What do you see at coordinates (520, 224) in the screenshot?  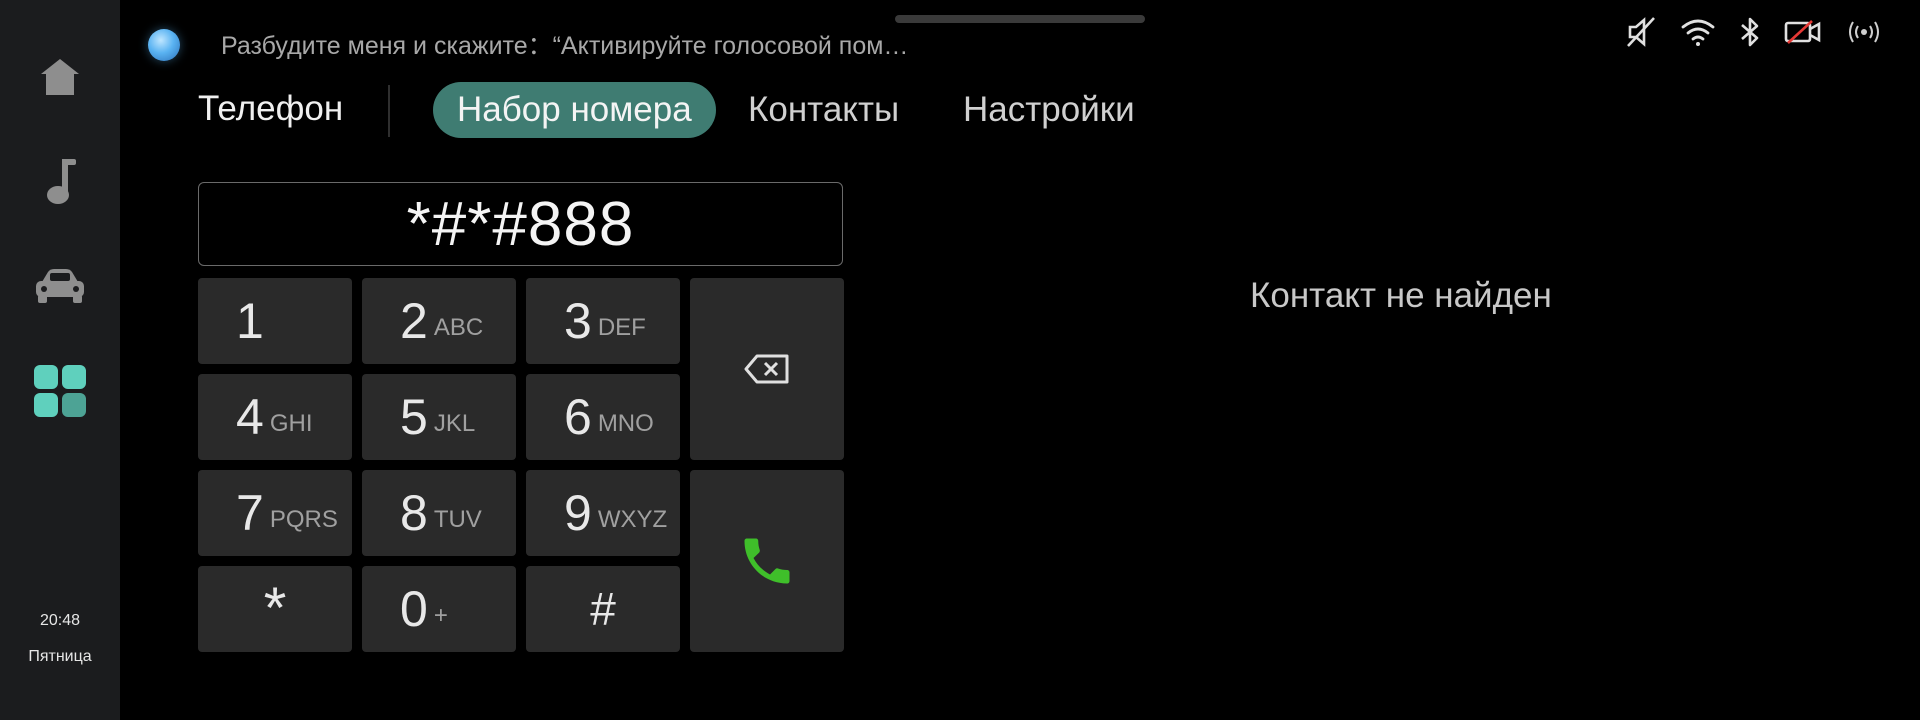 I see `phone-number-field: *#*#888` at bounding box center [520, 224].